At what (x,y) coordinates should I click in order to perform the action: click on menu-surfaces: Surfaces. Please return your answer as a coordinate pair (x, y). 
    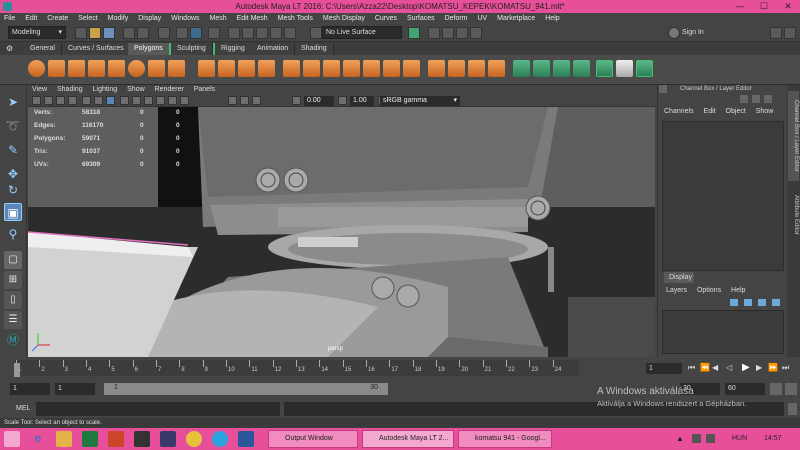
    Looking at the image, I should click on (421, 18).